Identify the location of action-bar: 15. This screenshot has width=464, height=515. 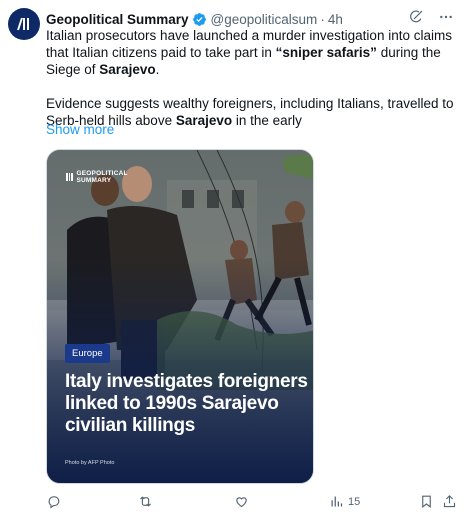
(251, 502).